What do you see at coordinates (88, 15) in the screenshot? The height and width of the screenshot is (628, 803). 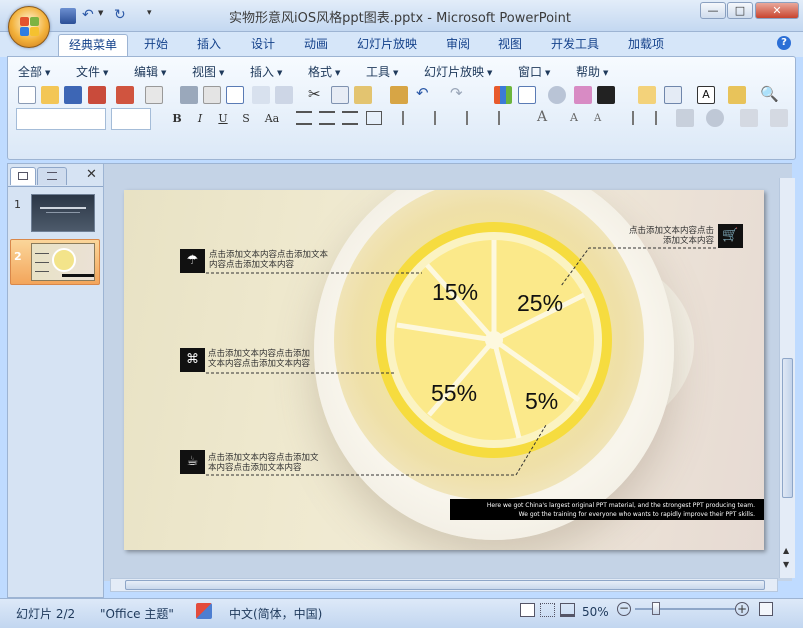 I see `undo-icon: ↶` at bounding box center [88, 15].